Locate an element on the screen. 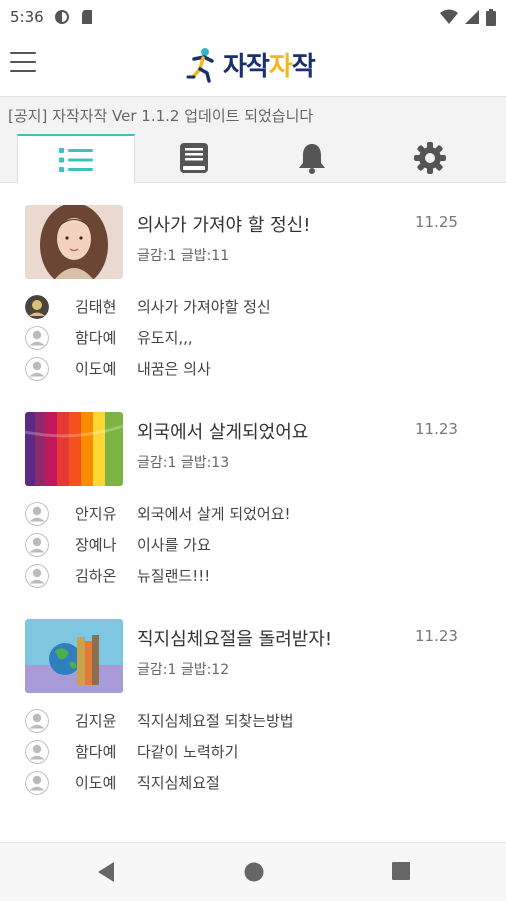  book-icon is located at coordinates (194, 158).